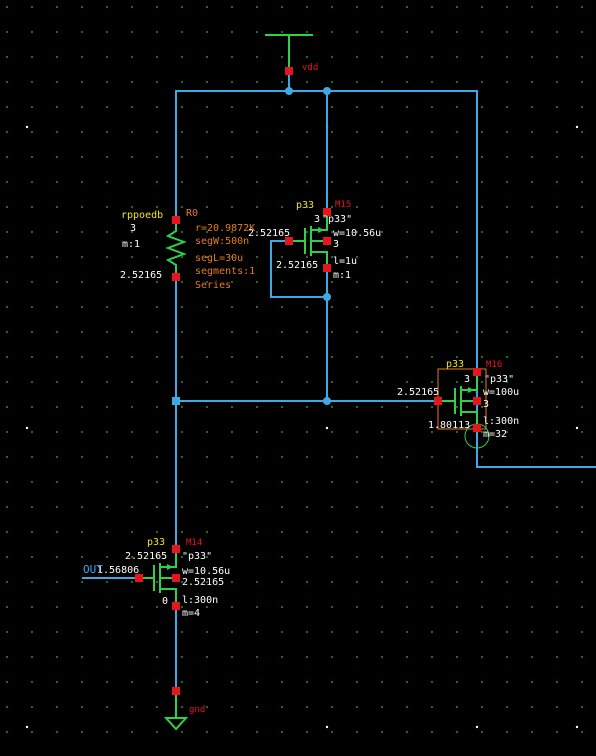 This screenshot has height=756, width=596. I want to click on m14-model: p33, so click(156, 542).